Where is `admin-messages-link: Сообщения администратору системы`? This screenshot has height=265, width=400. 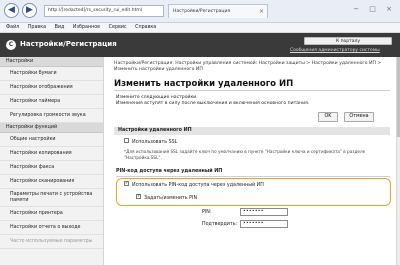
admin-messages-link: Сообщения администратору системы is located at coordinates (335, 50).